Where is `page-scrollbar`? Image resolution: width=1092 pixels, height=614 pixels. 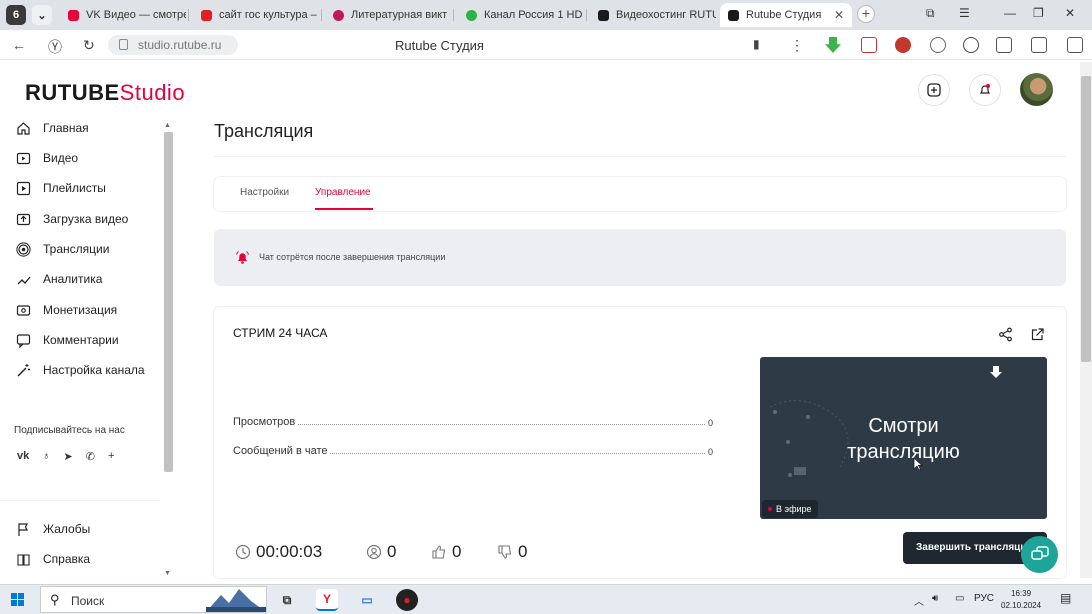
page-scrollbar is located at coordinates (1086, 219).